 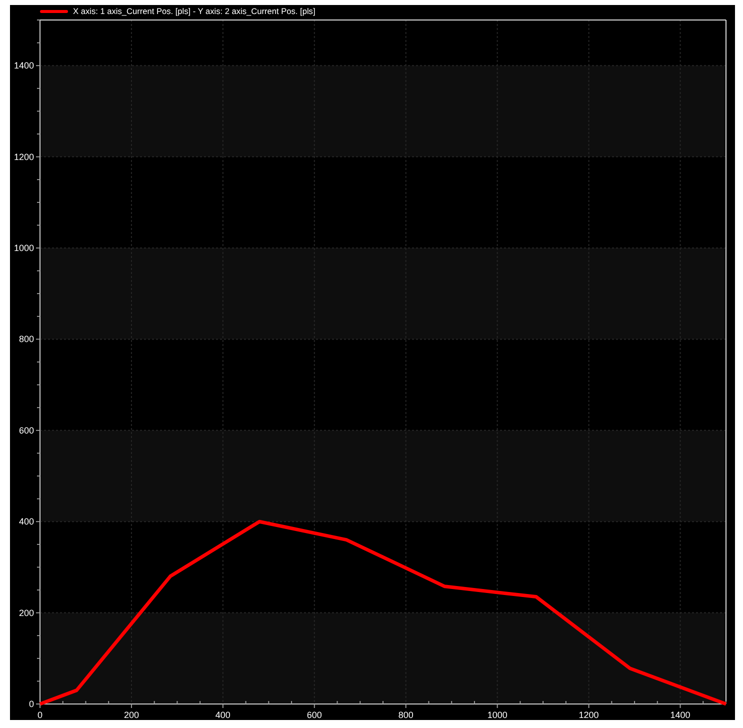 What do you see at coordinates (131, 715) in the screenshot?
I see `x-tick-label: 200` at bounding box center [131, 715].